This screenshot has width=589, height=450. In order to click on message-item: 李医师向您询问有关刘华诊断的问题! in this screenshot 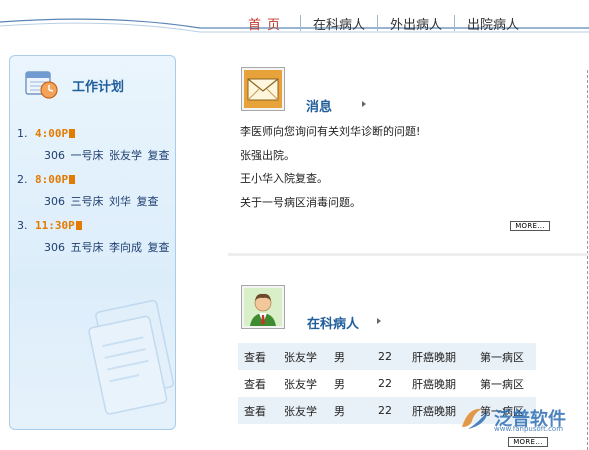, I will do `click(330, 136)`.